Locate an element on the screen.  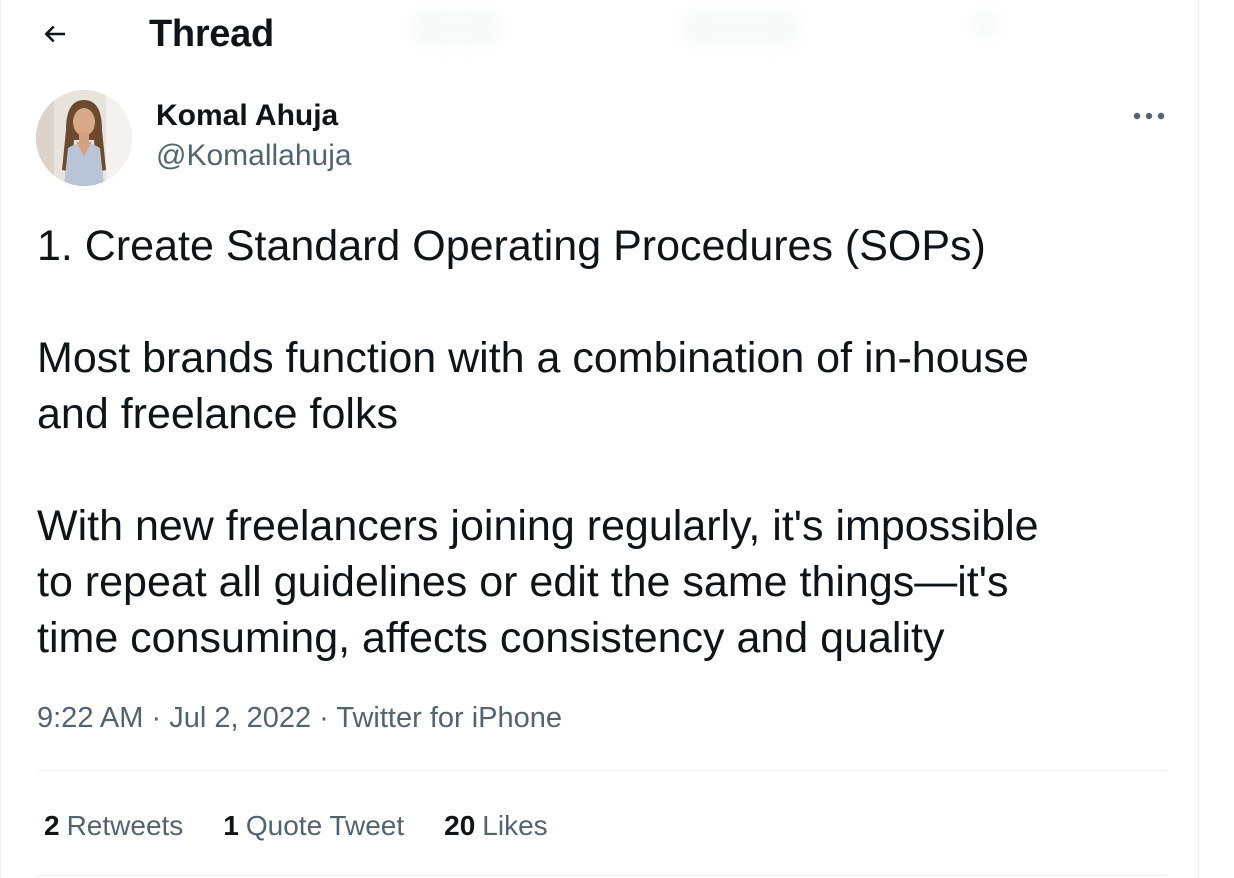
tweet-stats: 2 Retweets 1 Quote Tweet 20 Likes is located at coordinates (296, 826).